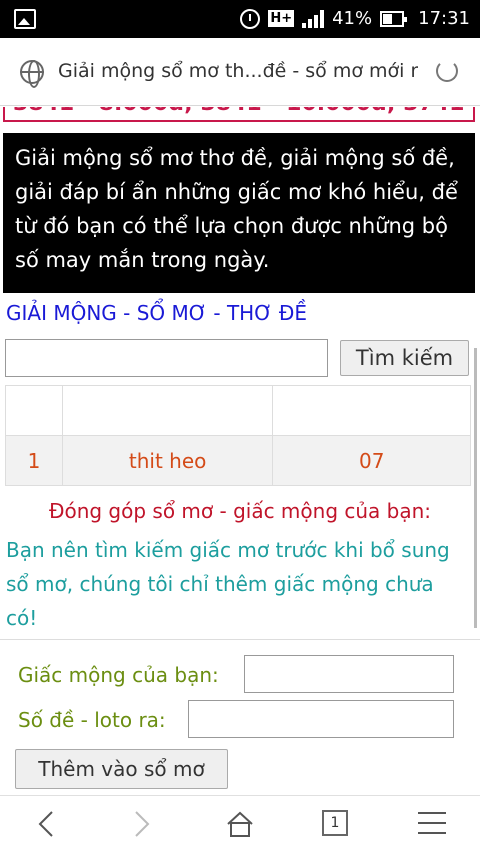 The width and height of the screenshot is (480, 854). Describe the element at coordinates (321, 719) in the screenshot. I see `number-input` at that location.